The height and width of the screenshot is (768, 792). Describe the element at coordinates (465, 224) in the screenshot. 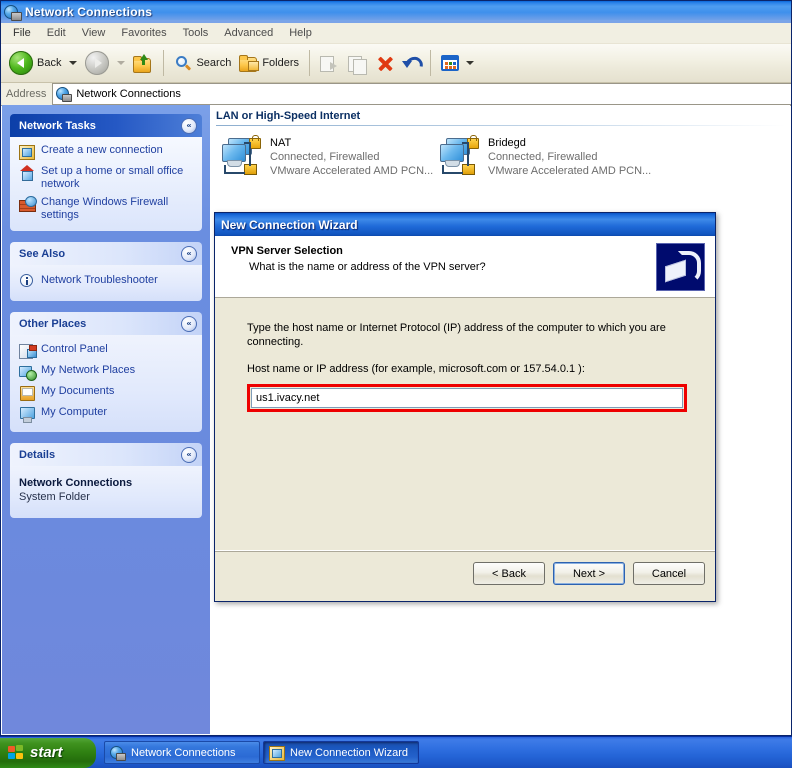

I see `dialog-titlebar: New Connection Wizard` at that location.